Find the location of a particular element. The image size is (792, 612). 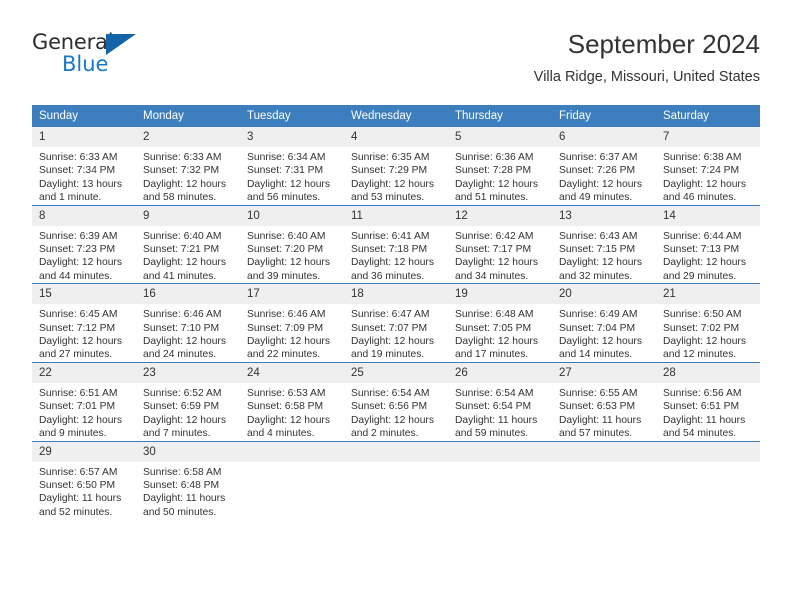

sunset-time: Sunset: 6:53 PM is located at coordinates (597, 407).